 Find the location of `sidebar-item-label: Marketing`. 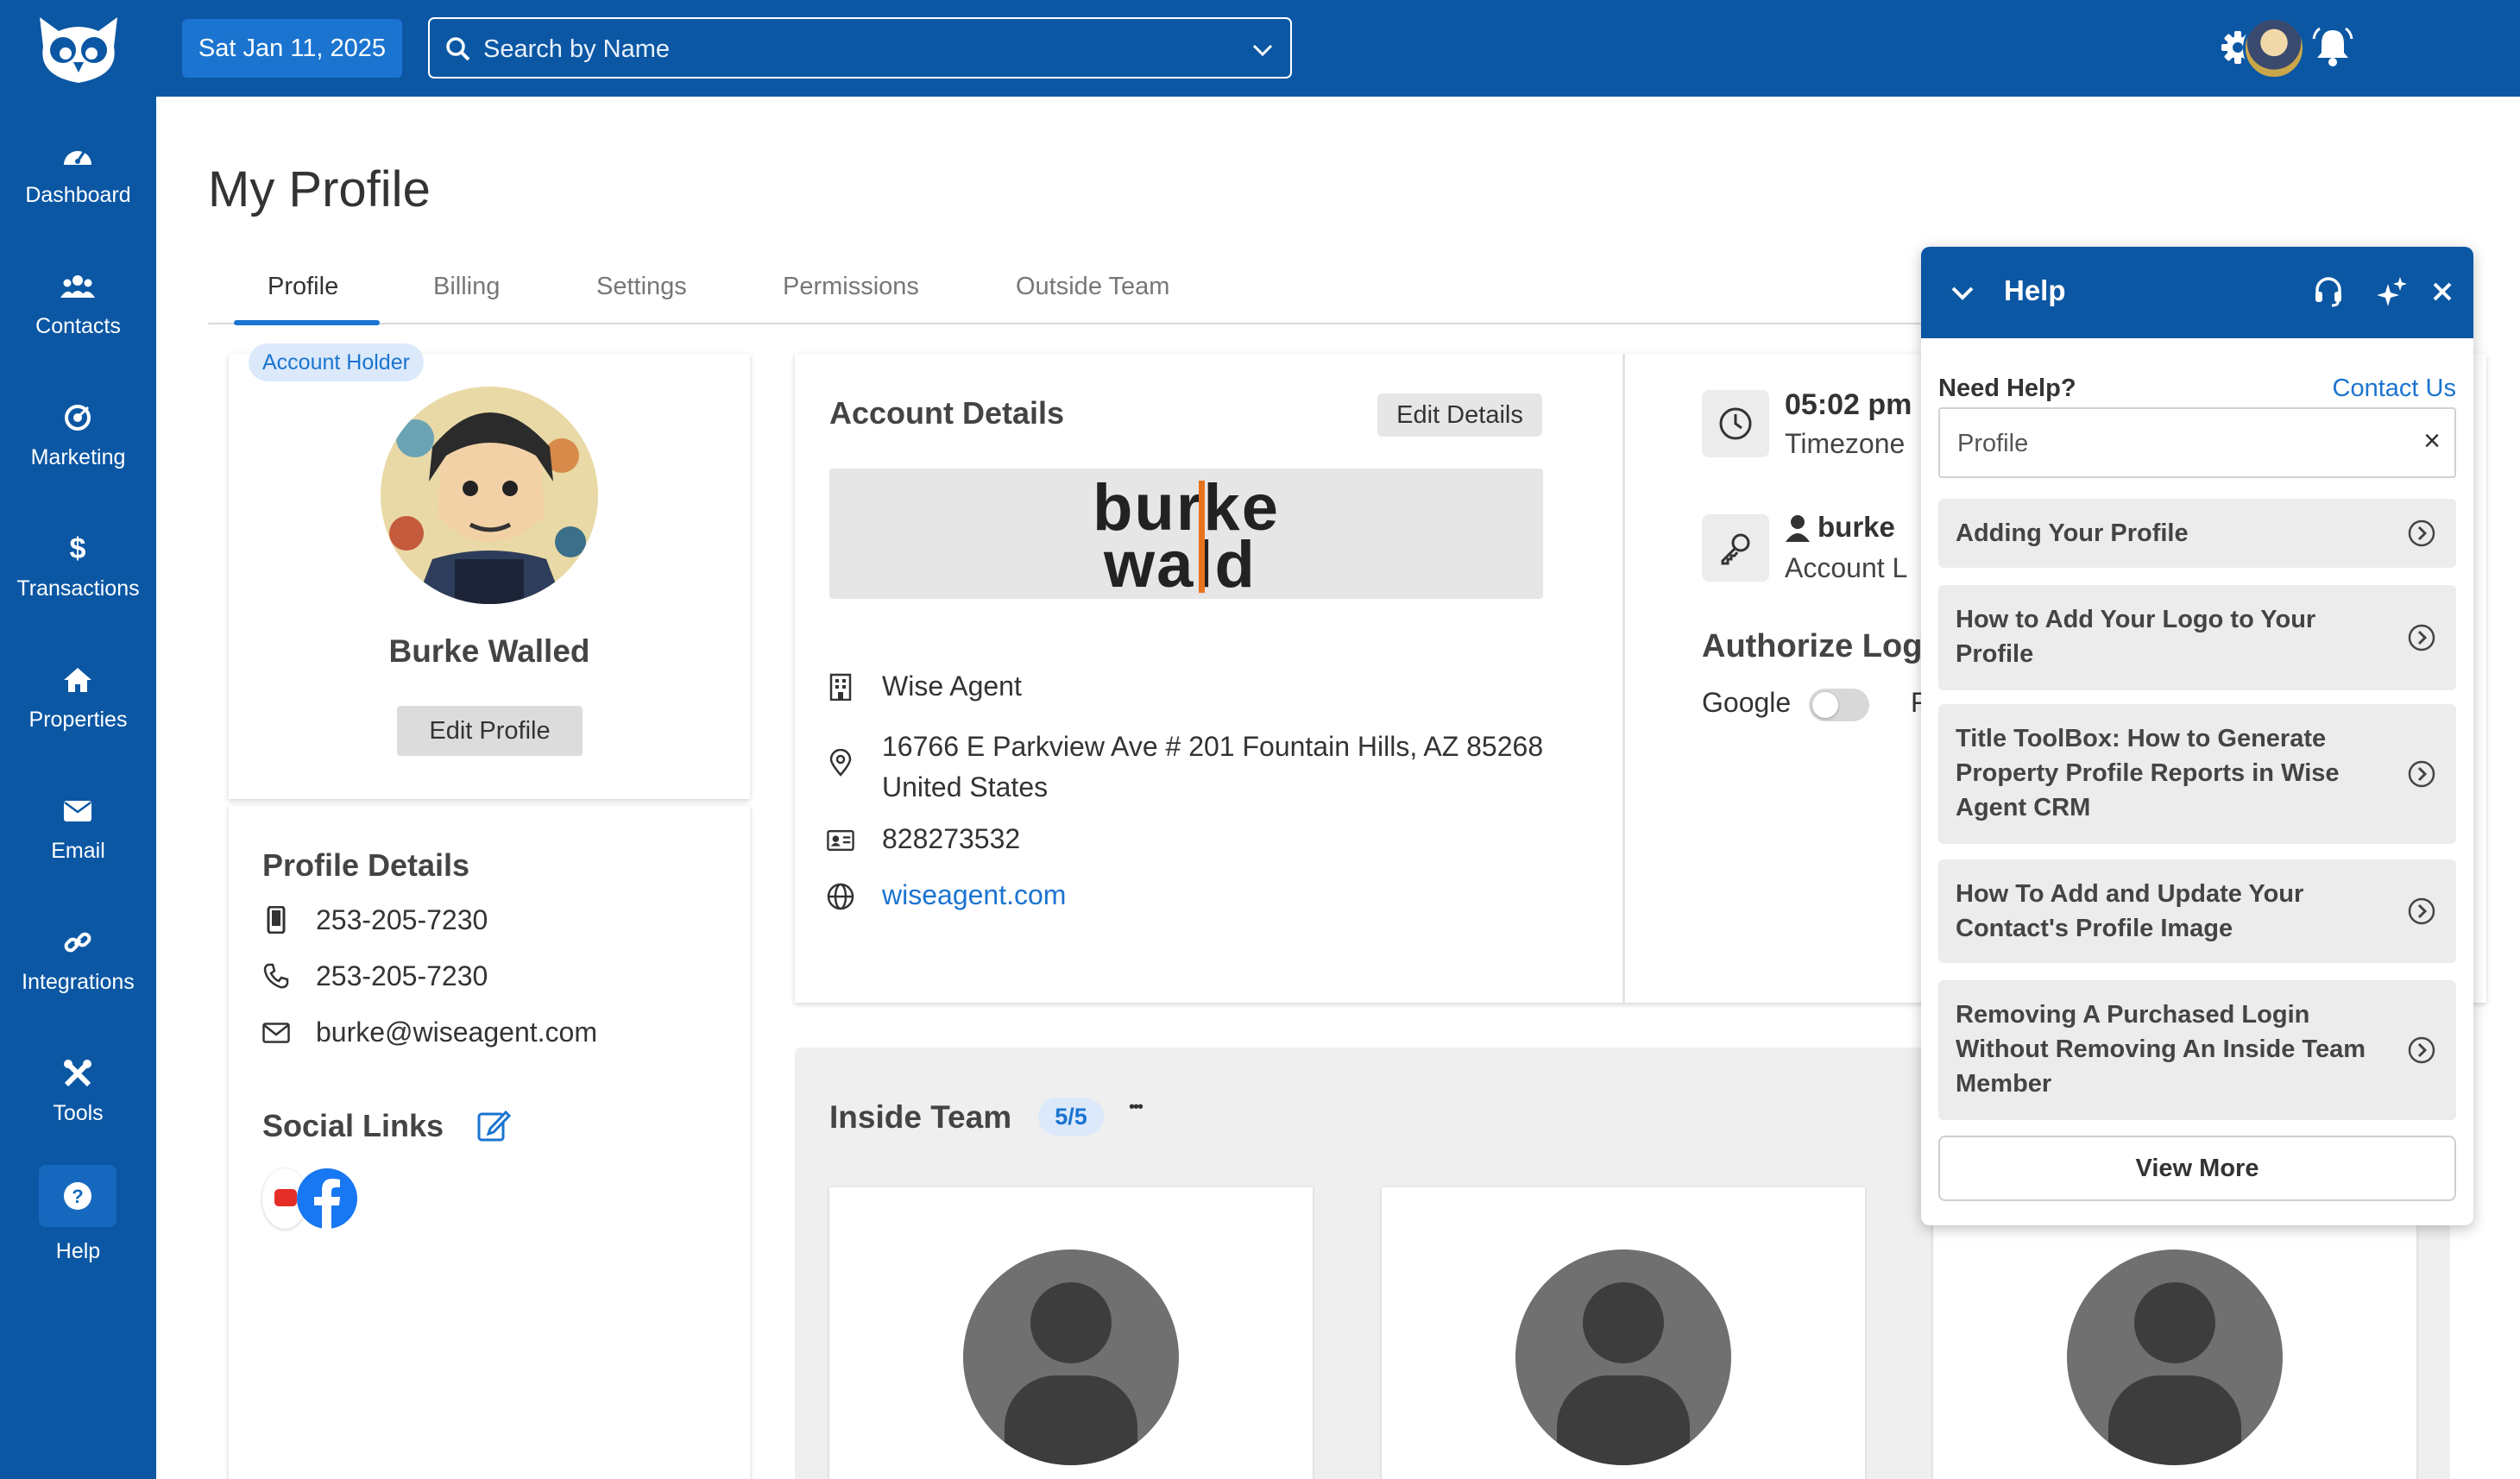

sidebar-item-label: Marketing is located at coordinates (78, 457).